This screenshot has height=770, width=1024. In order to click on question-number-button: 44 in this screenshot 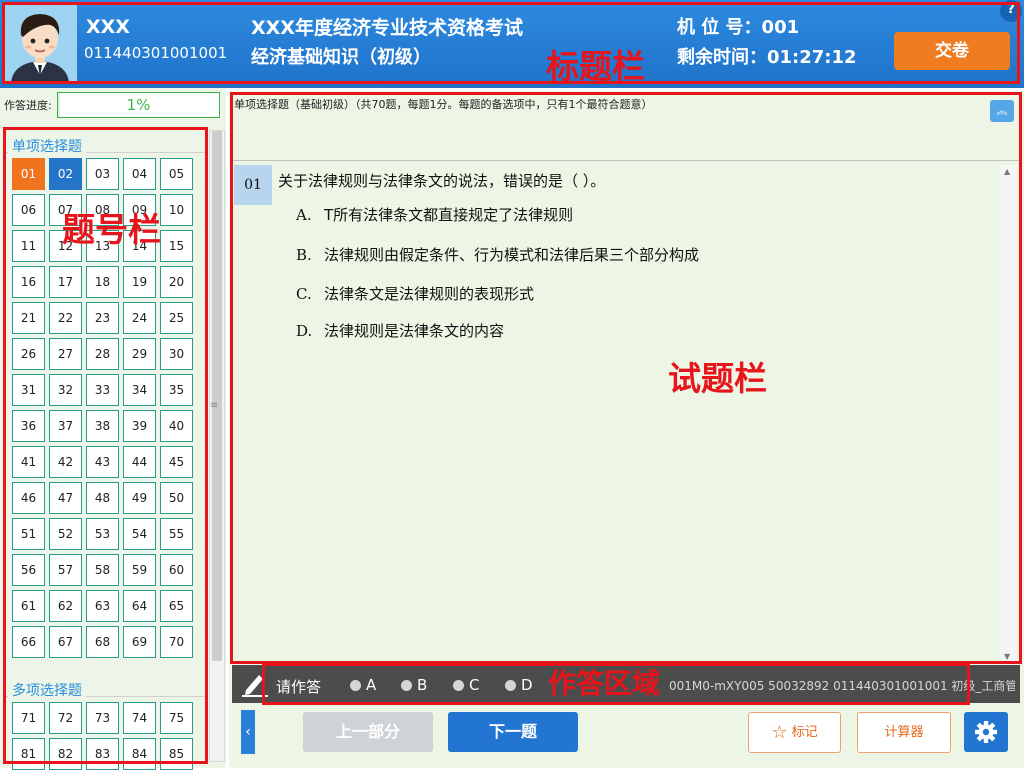, I will do `click(139, 462)`.